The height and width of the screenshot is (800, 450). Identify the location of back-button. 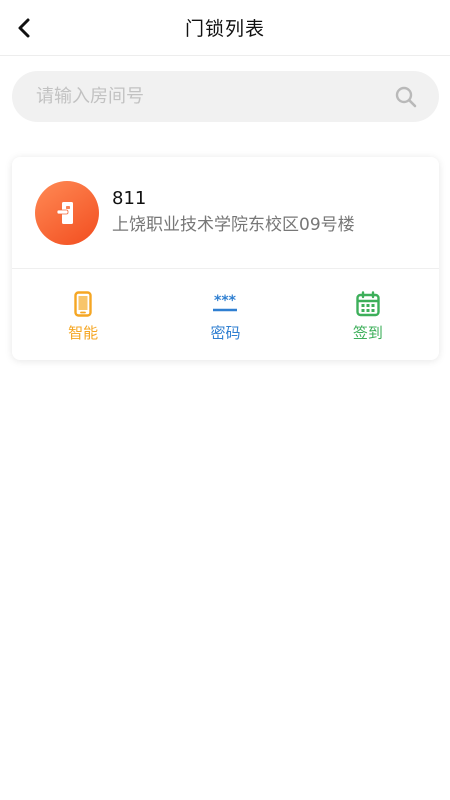
(24, 28).